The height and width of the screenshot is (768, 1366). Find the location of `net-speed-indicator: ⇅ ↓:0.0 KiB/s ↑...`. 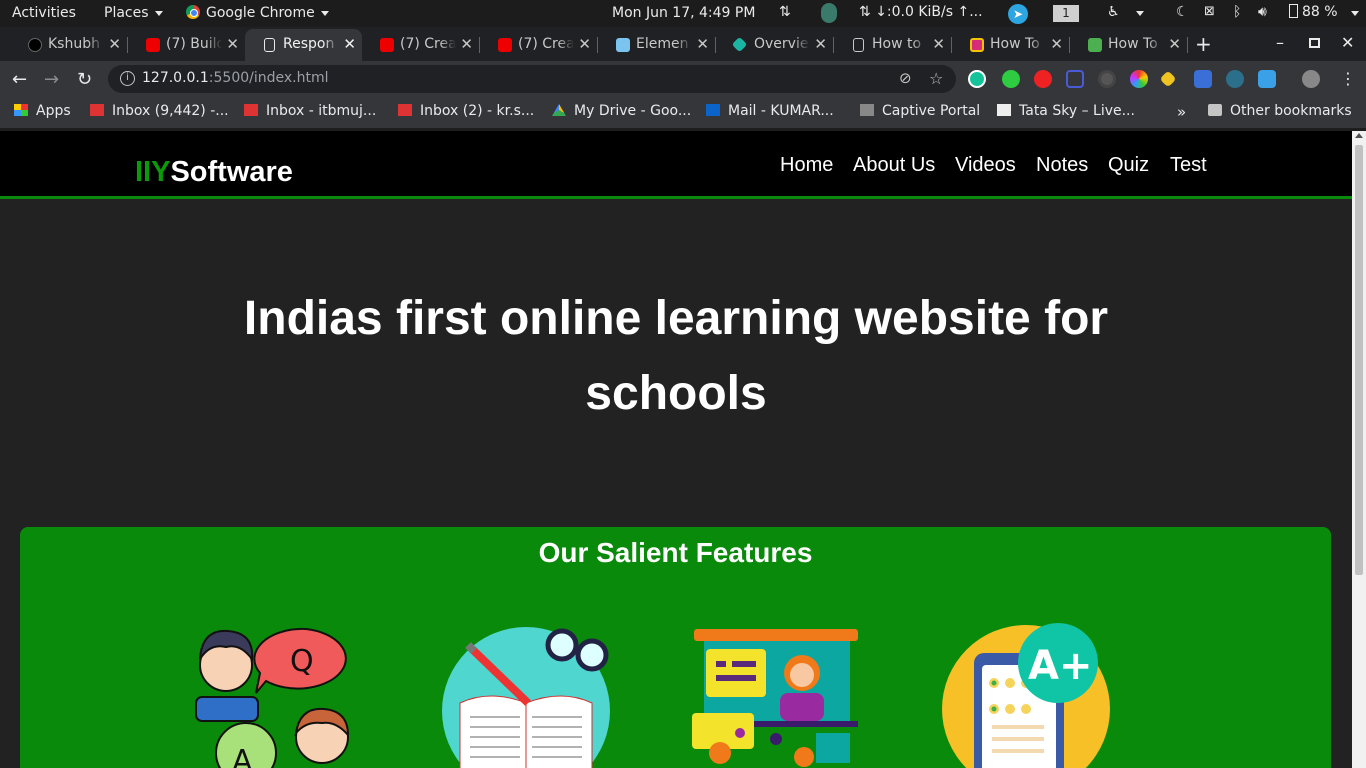

net-speed-indicator: ⇅ ↓:0.0 KiB/s ↑... is located at coordinates (921, 12).